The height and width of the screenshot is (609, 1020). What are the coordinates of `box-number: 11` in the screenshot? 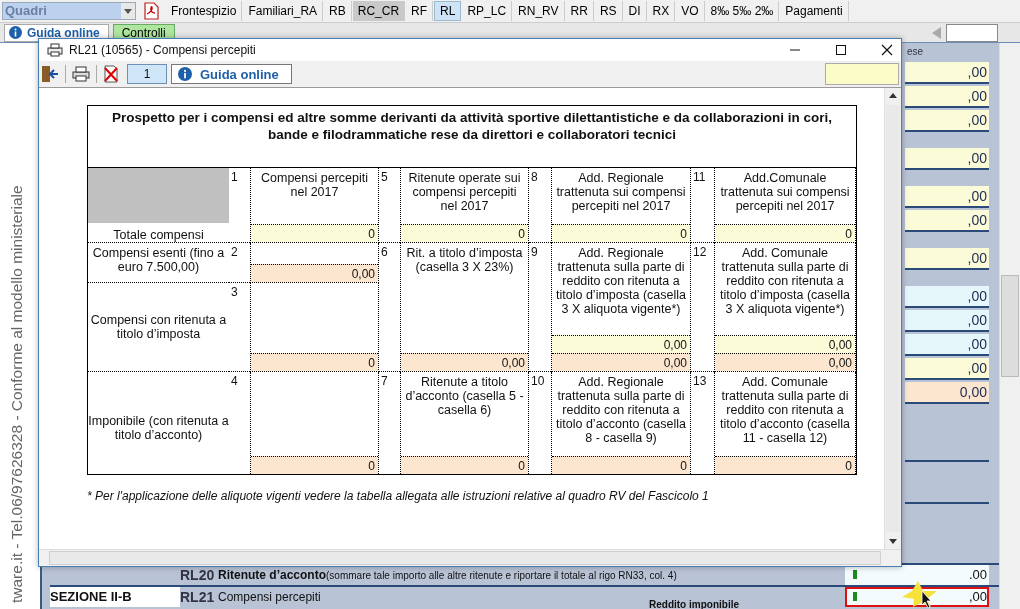 It's located at (699, 177).